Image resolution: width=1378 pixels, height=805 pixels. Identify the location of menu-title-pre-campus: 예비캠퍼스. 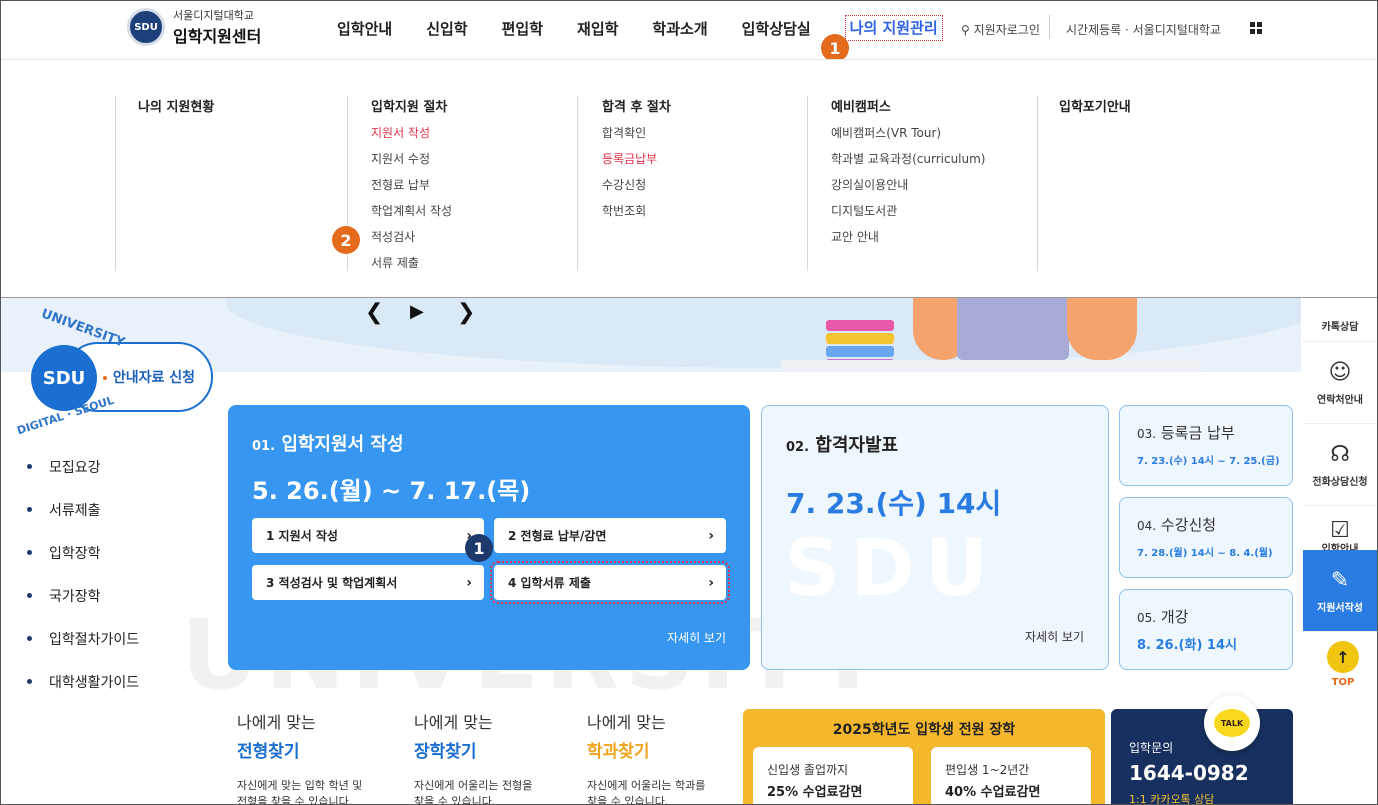
(861, 105).